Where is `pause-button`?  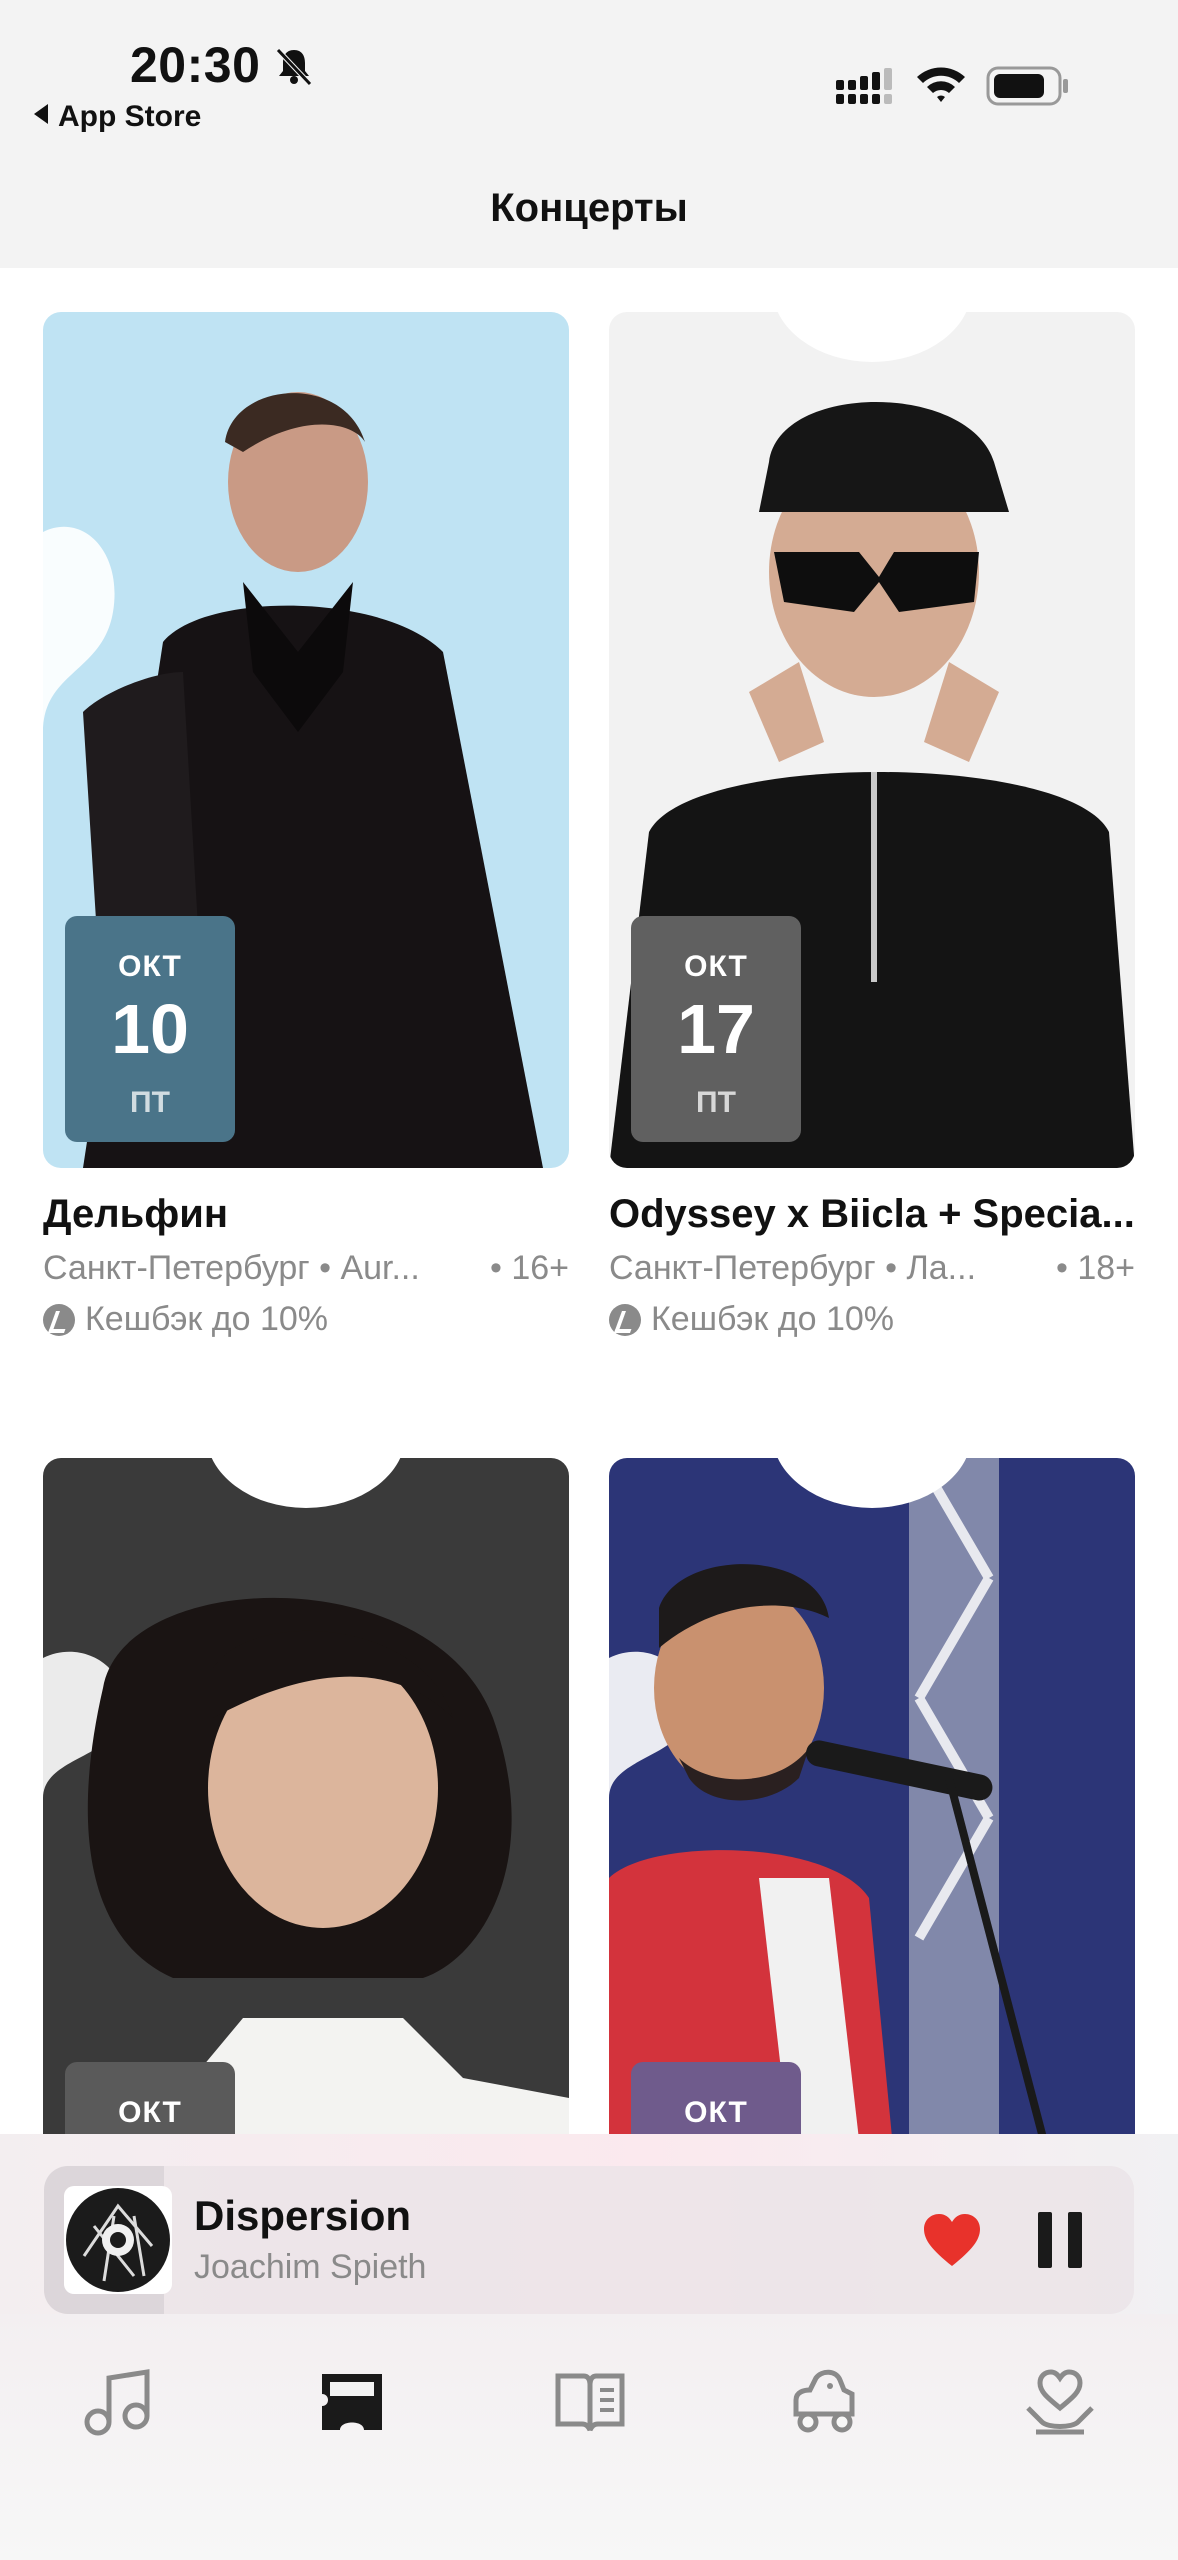
pause-button is located at coordinates (1060, 2240).